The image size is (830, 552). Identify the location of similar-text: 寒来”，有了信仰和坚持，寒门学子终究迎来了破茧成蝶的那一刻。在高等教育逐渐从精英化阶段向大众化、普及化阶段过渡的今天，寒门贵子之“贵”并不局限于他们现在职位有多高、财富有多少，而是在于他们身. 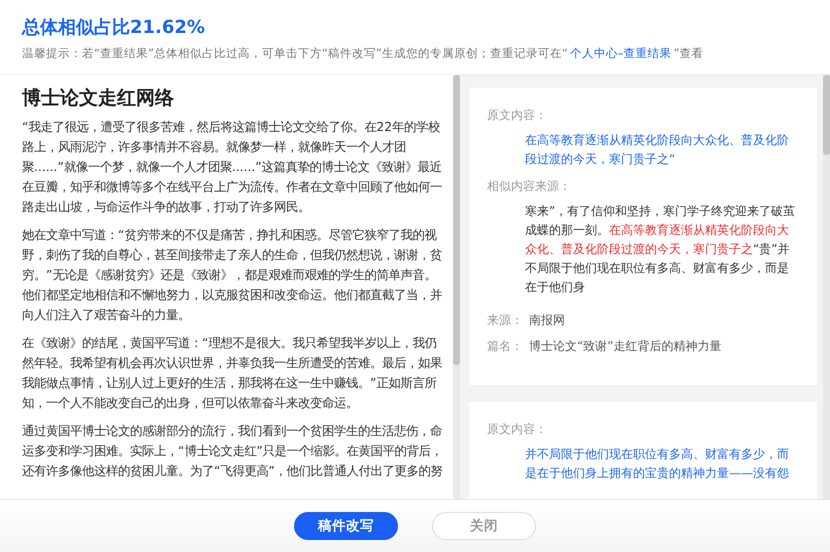
(660, 249).